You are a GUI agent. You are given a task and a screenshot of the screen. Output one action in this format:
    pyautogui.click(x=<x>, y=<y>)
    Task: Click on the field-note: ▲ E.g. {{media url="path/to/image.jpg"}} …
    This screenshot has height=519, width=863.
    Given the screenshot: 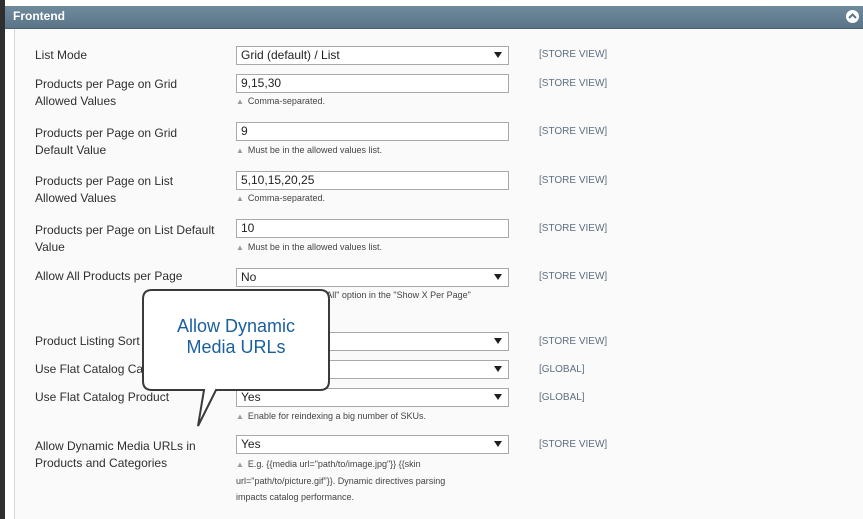 What is the action you would take?
    pyautogui.click(x=373, y=480)
    